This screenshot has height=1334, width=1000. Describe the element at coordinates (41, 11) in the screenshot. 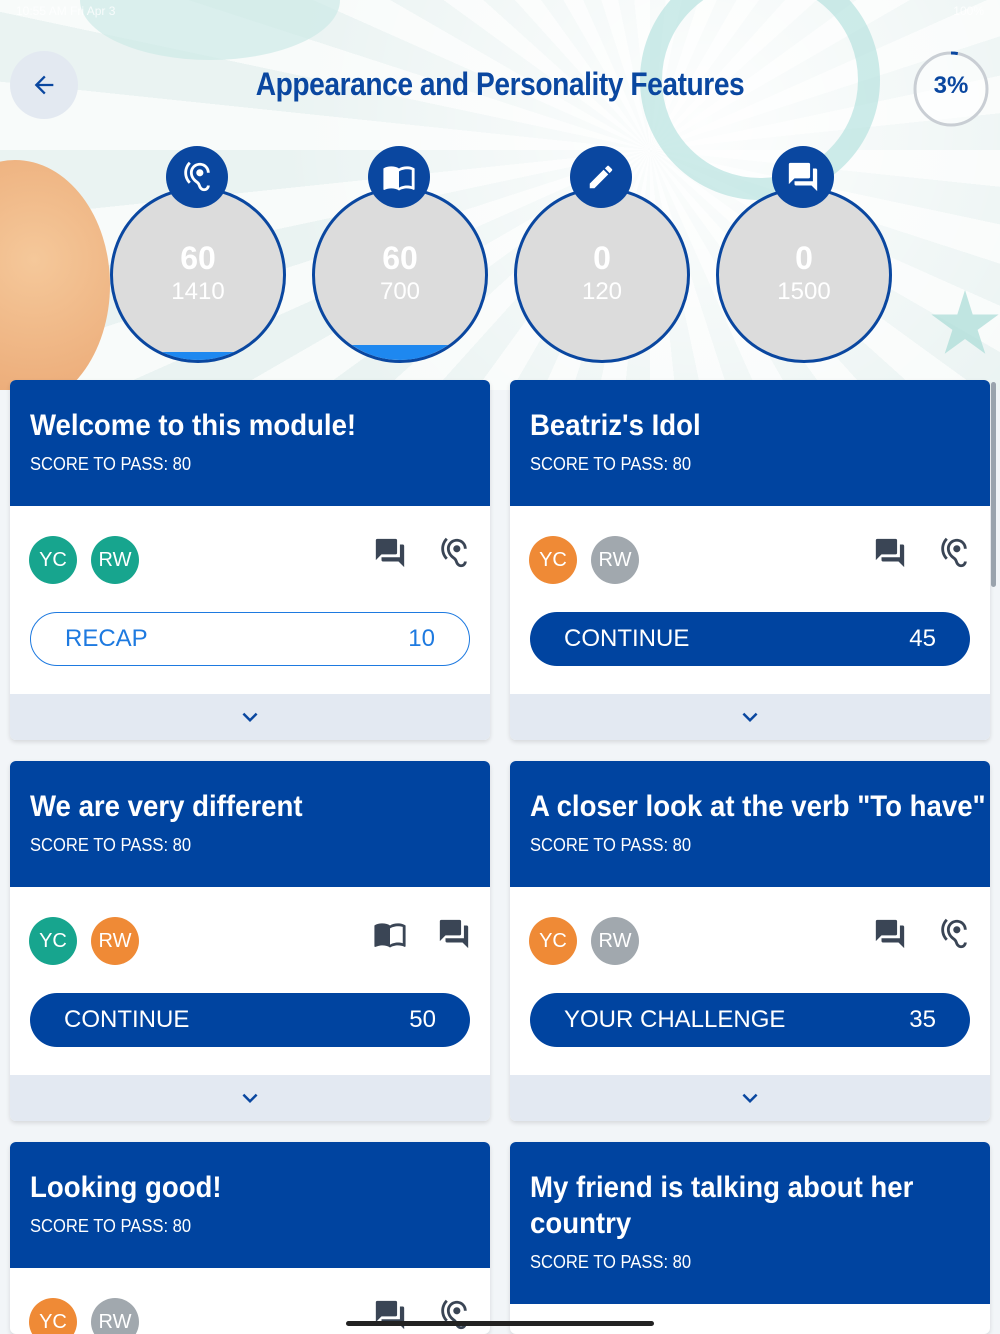

I see `status-time: 10:55 AM` at that location.